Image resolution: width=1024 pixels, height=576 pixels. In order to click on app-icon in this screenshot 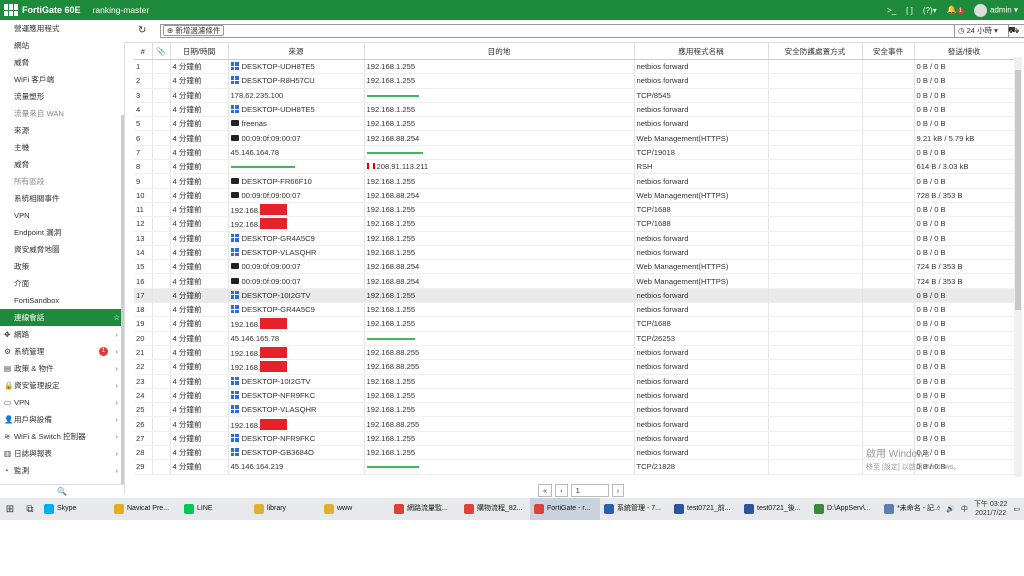, I will do `click(189, 509)`.